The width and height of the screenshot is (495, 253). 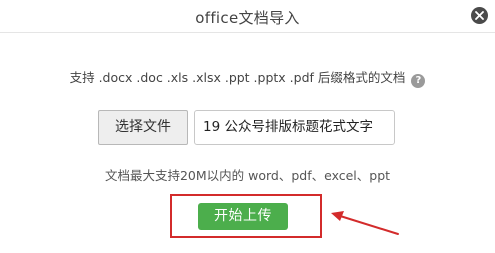 What do you see at coordinates (418, 81) in the screenshot?
I see `question-mark-icon: ?` at bounding box center [418, 81].